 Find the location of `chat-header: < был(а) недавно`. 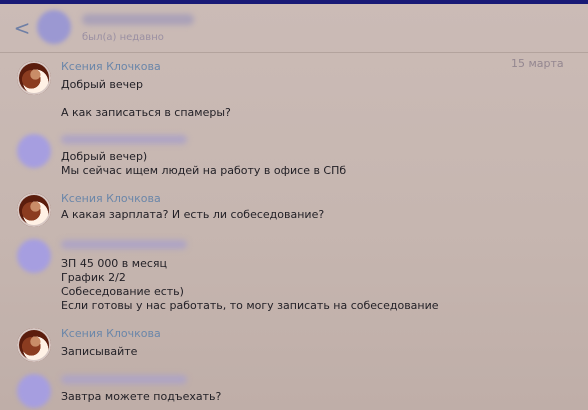

chat-header: < был(а) недавно is located at coordinates (294, 28).